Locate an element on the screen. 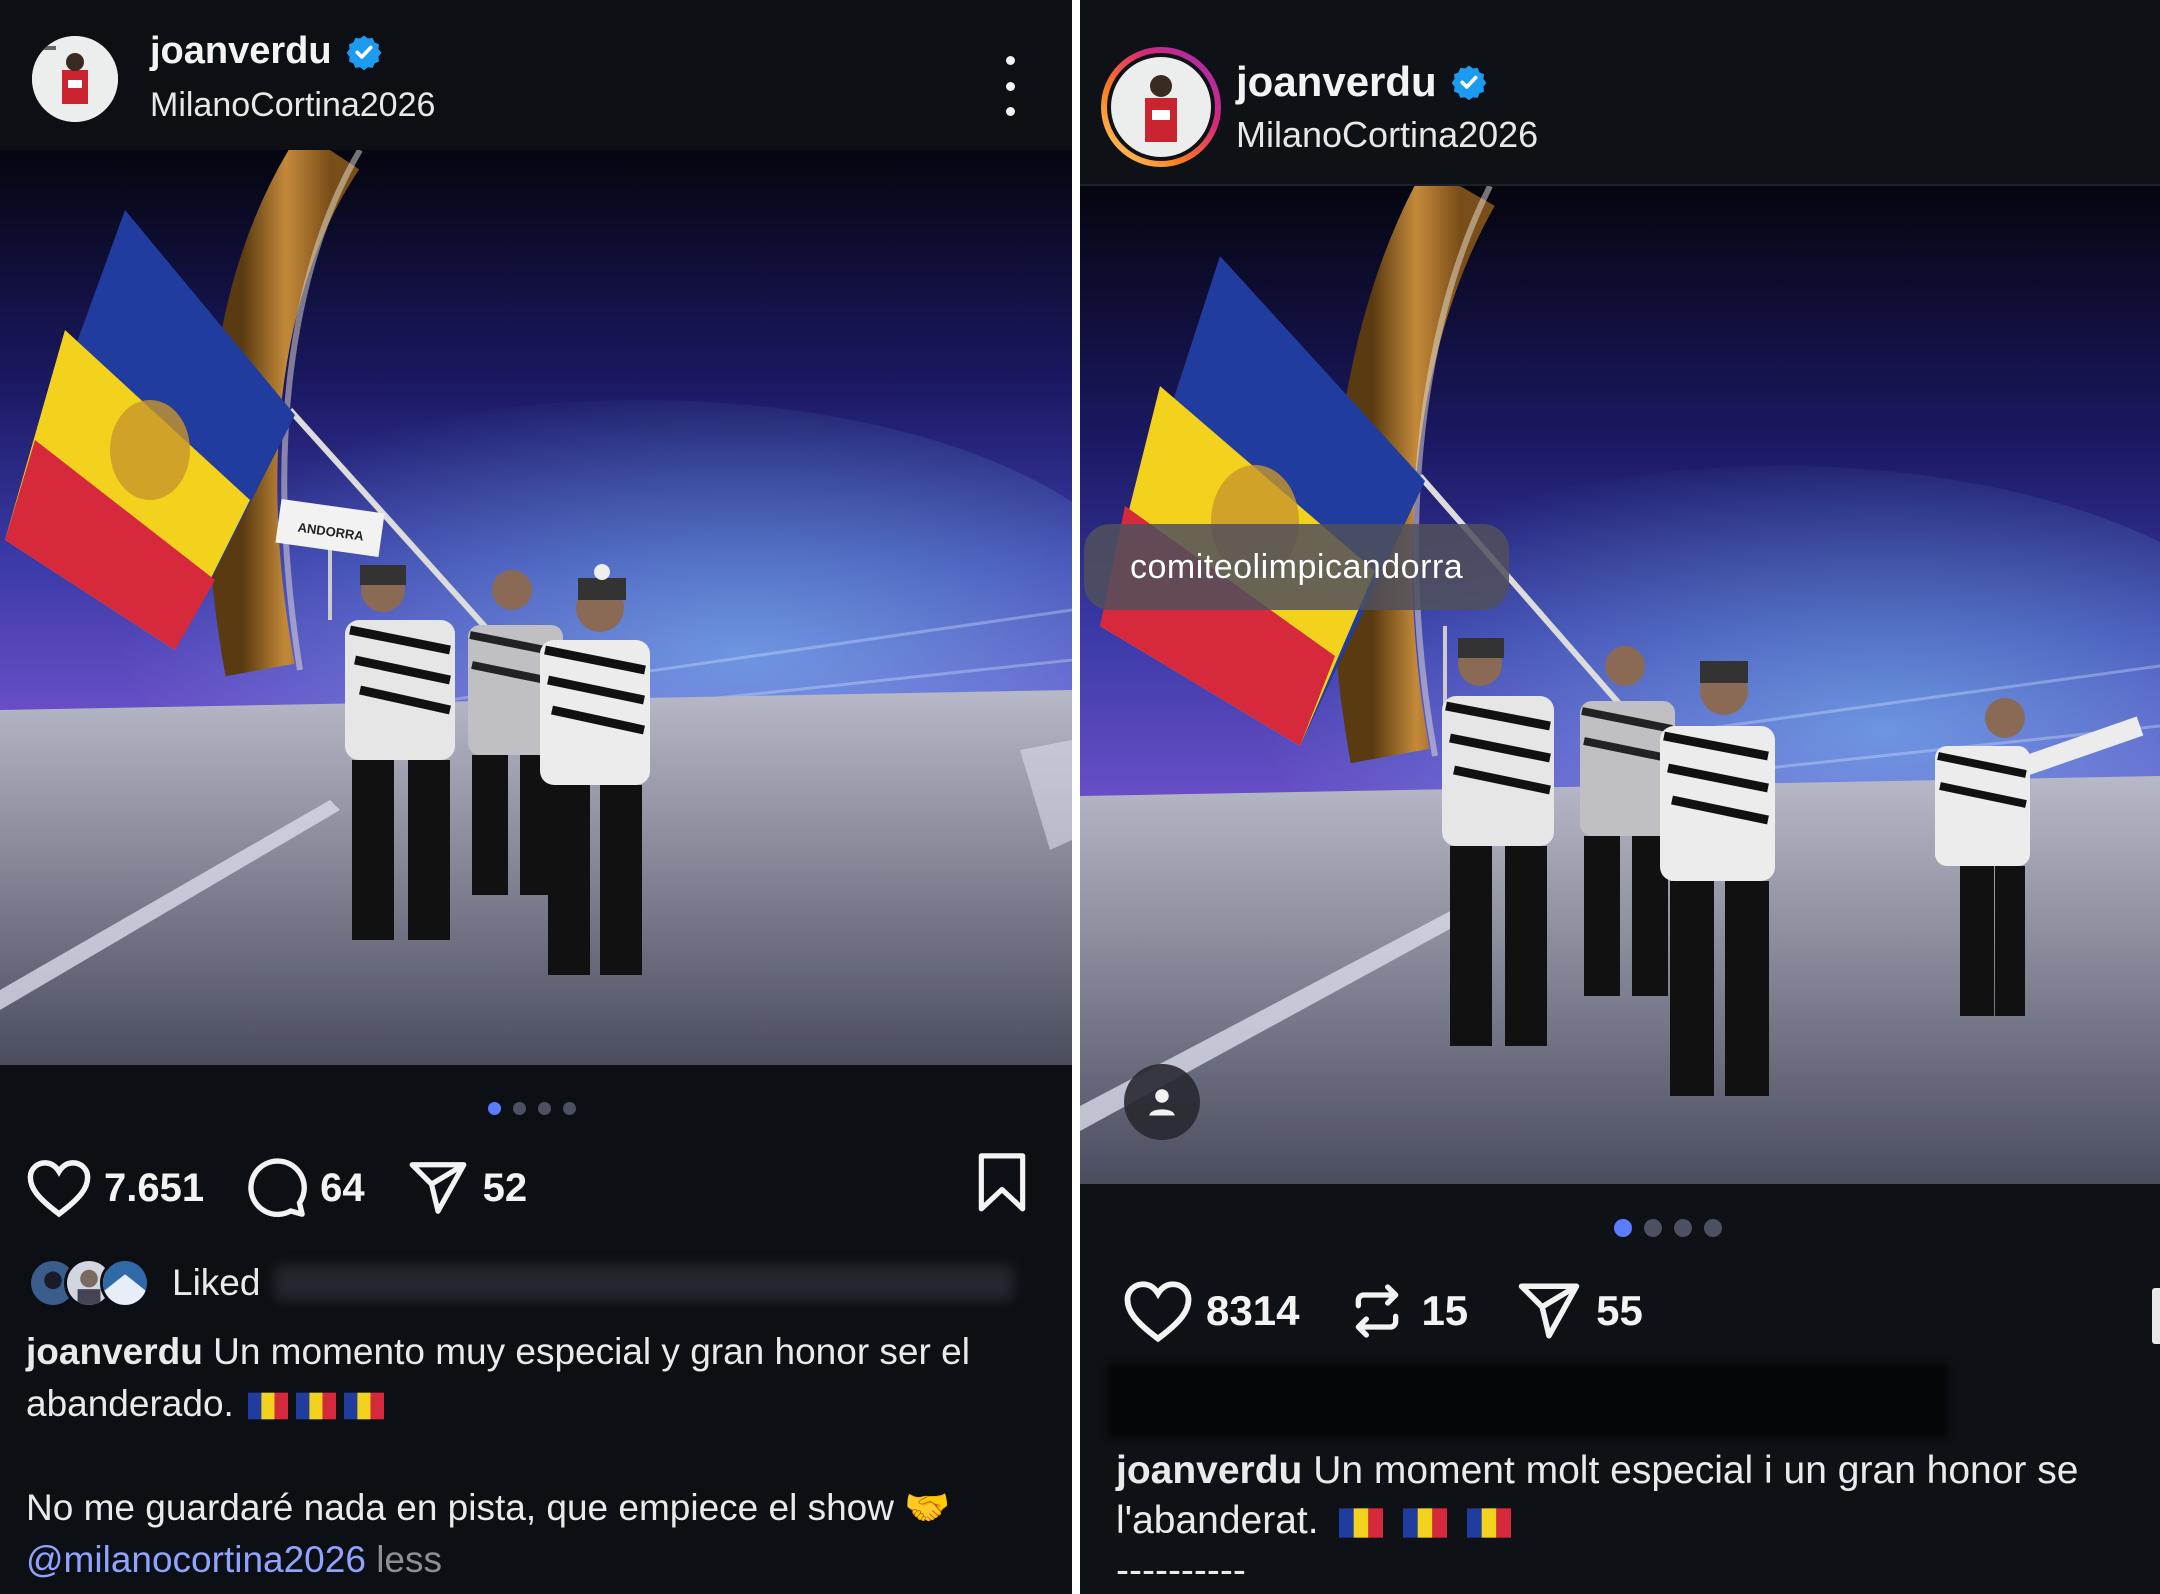  like-button: 8314 is located at coordinates (1210, 1311).